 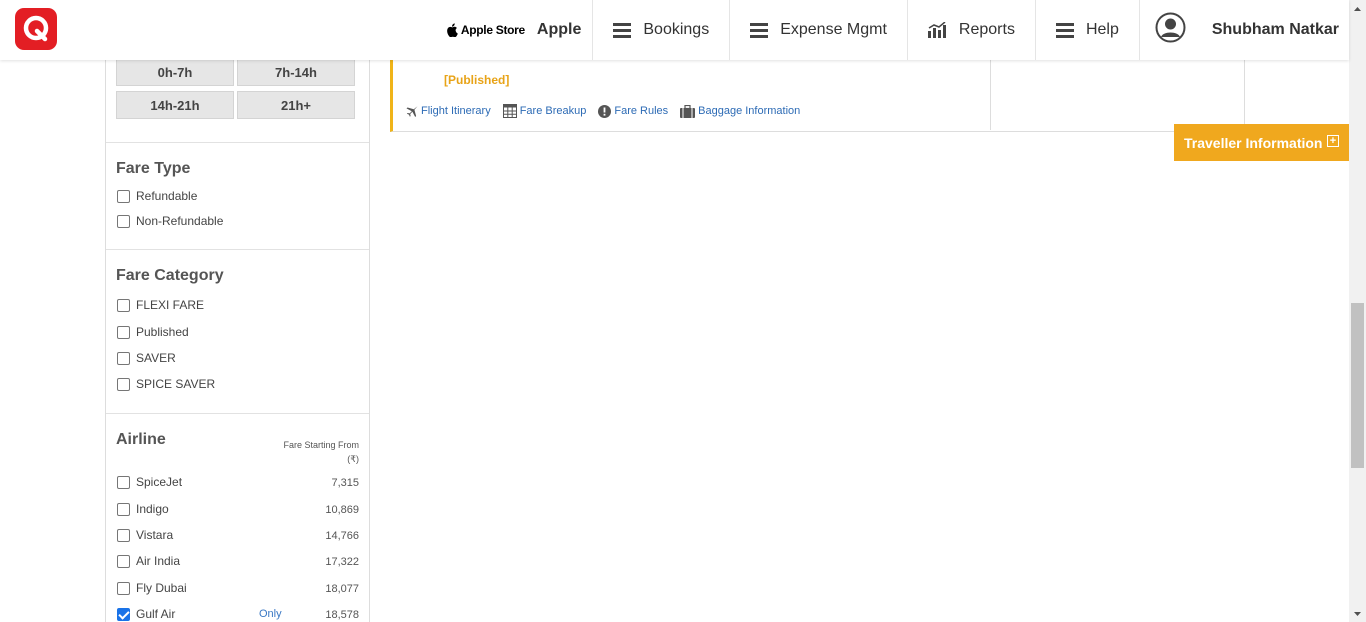 I want to click on fare-category-spice-saver: SPICE SAVER, so click(x=166, y=384).